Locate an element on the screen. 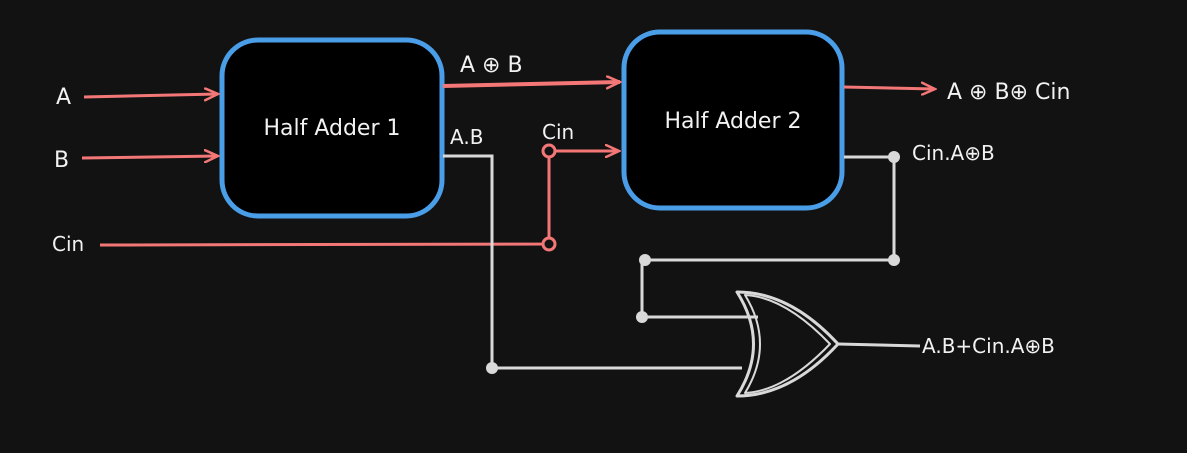  wire-carry-output is located at coordinates (879, 345).